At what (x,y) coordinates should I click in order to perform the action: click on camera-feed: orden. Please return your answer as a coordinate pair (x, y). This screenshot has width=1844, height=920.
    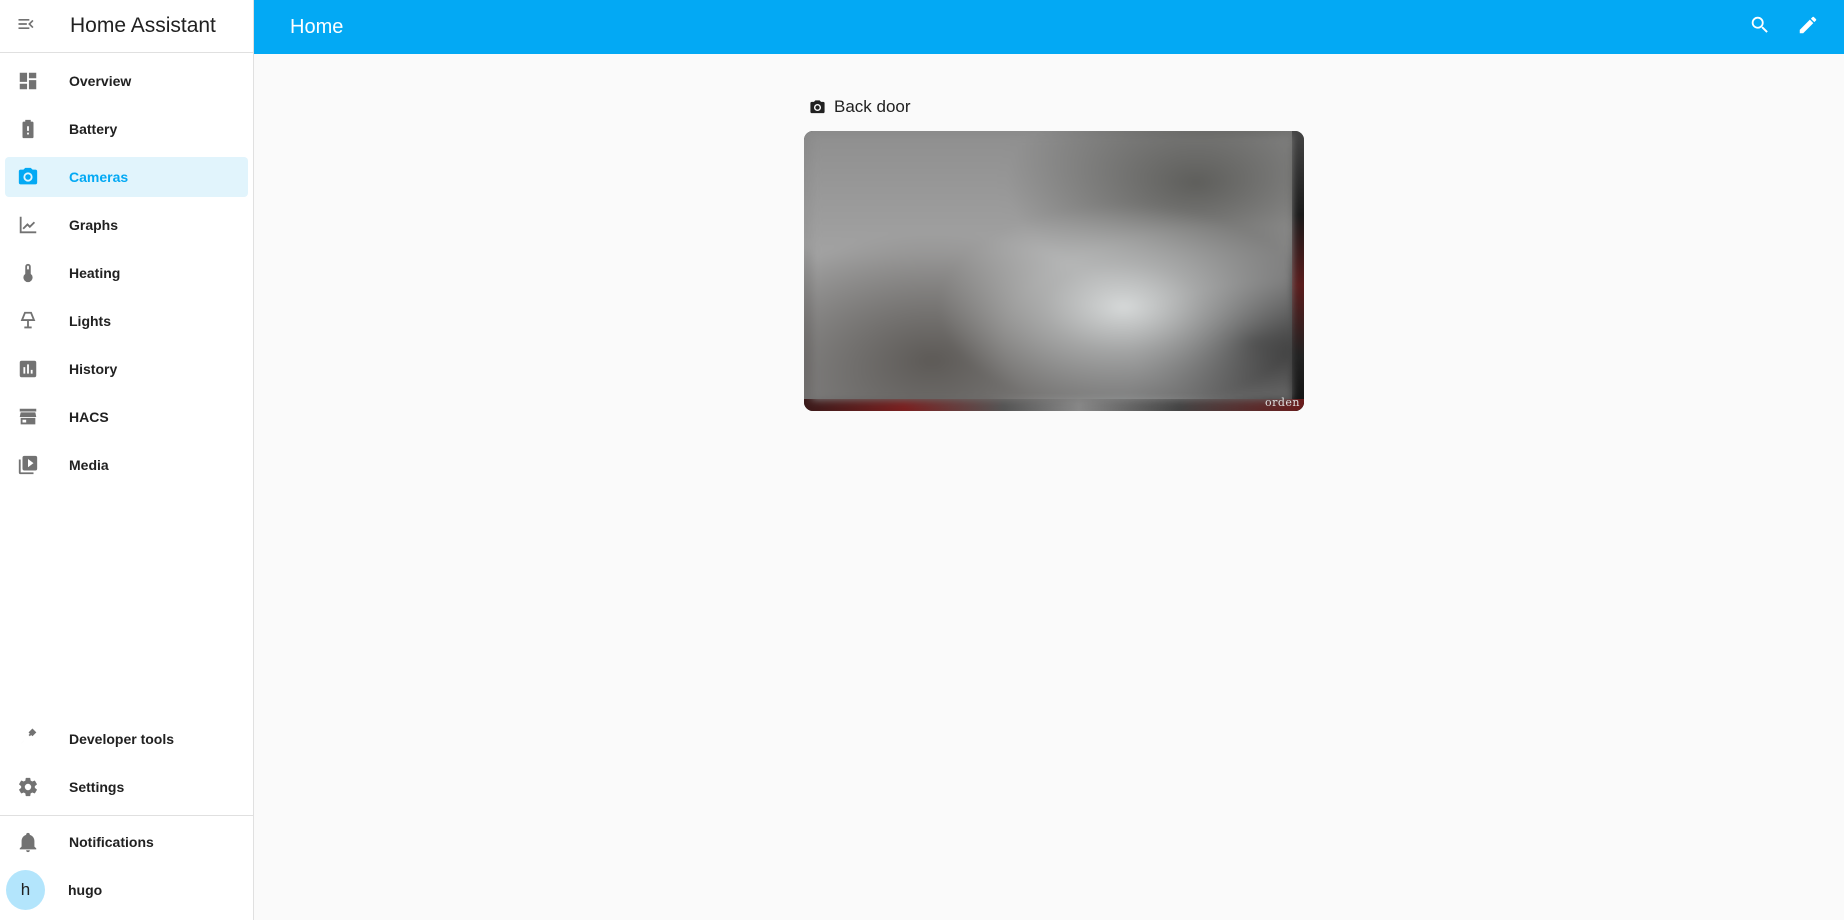
    Looking at the image, I should click on (1054, 271).